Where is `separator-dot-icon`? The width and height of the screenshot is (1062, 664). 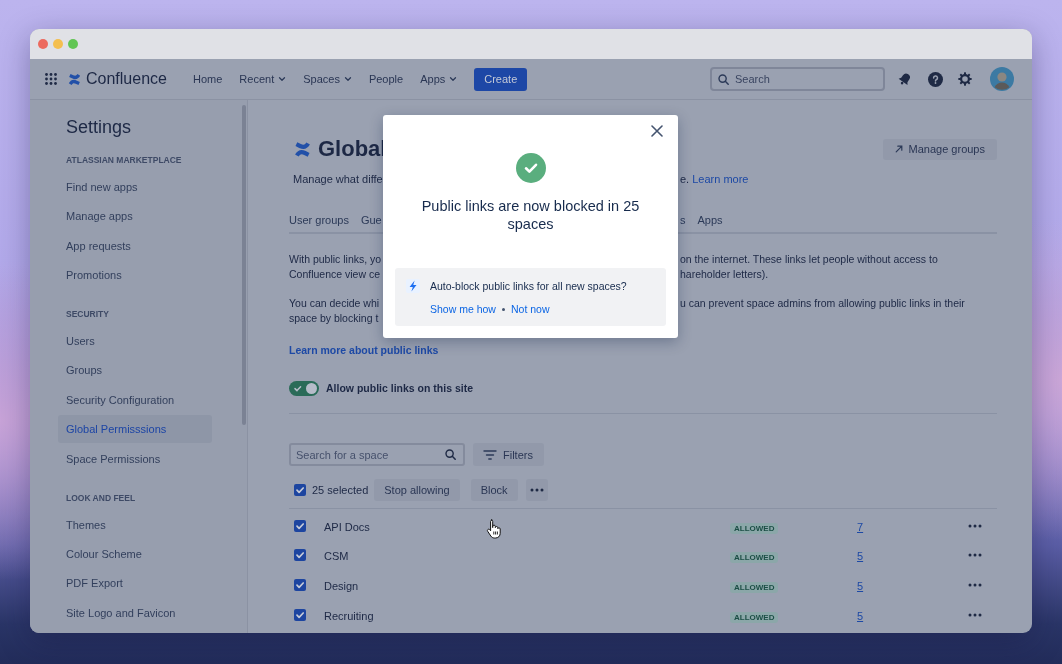 separator-dot-icon is located at coordinates (503, 309).